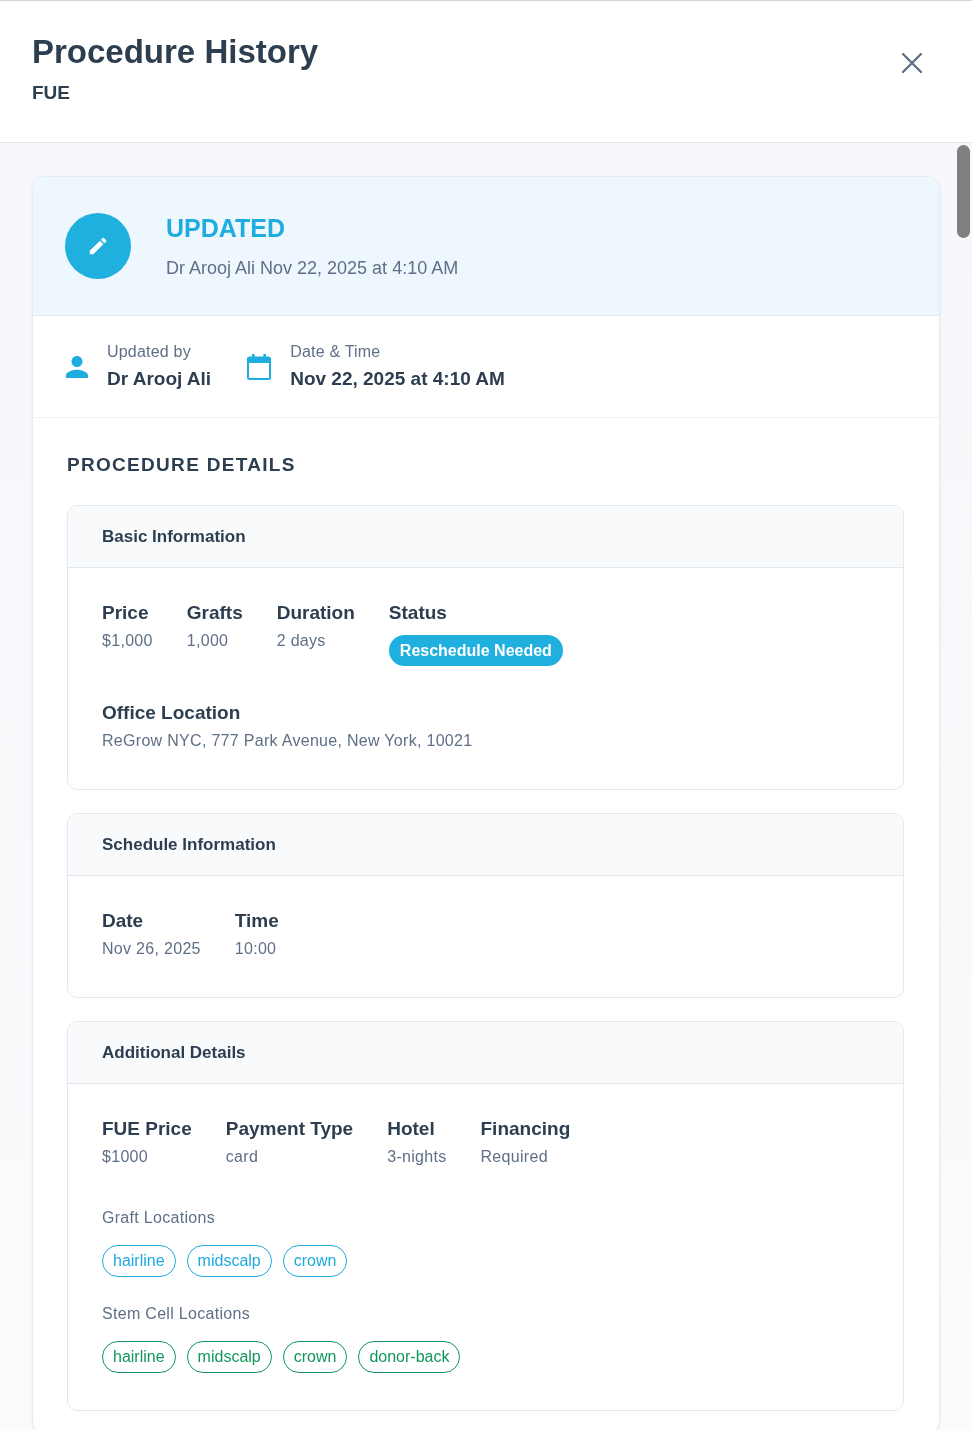  Describe the element at coordinates (127, 641) in the screenshot. I see `field-value: $1,000` at that location.